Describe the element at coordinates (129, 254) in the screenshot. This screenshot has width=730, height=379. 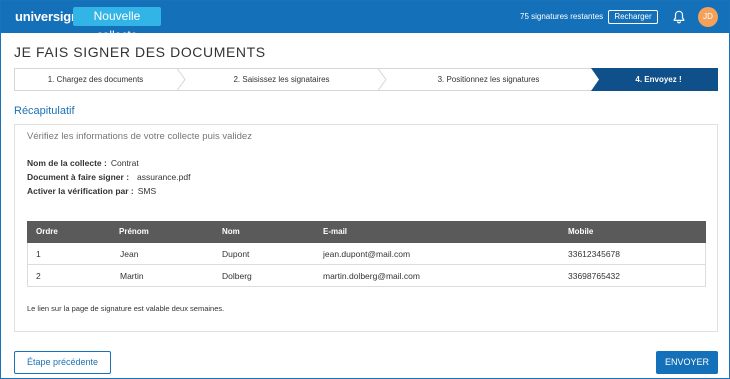
I see `cell-firstname: Jean` at that location.